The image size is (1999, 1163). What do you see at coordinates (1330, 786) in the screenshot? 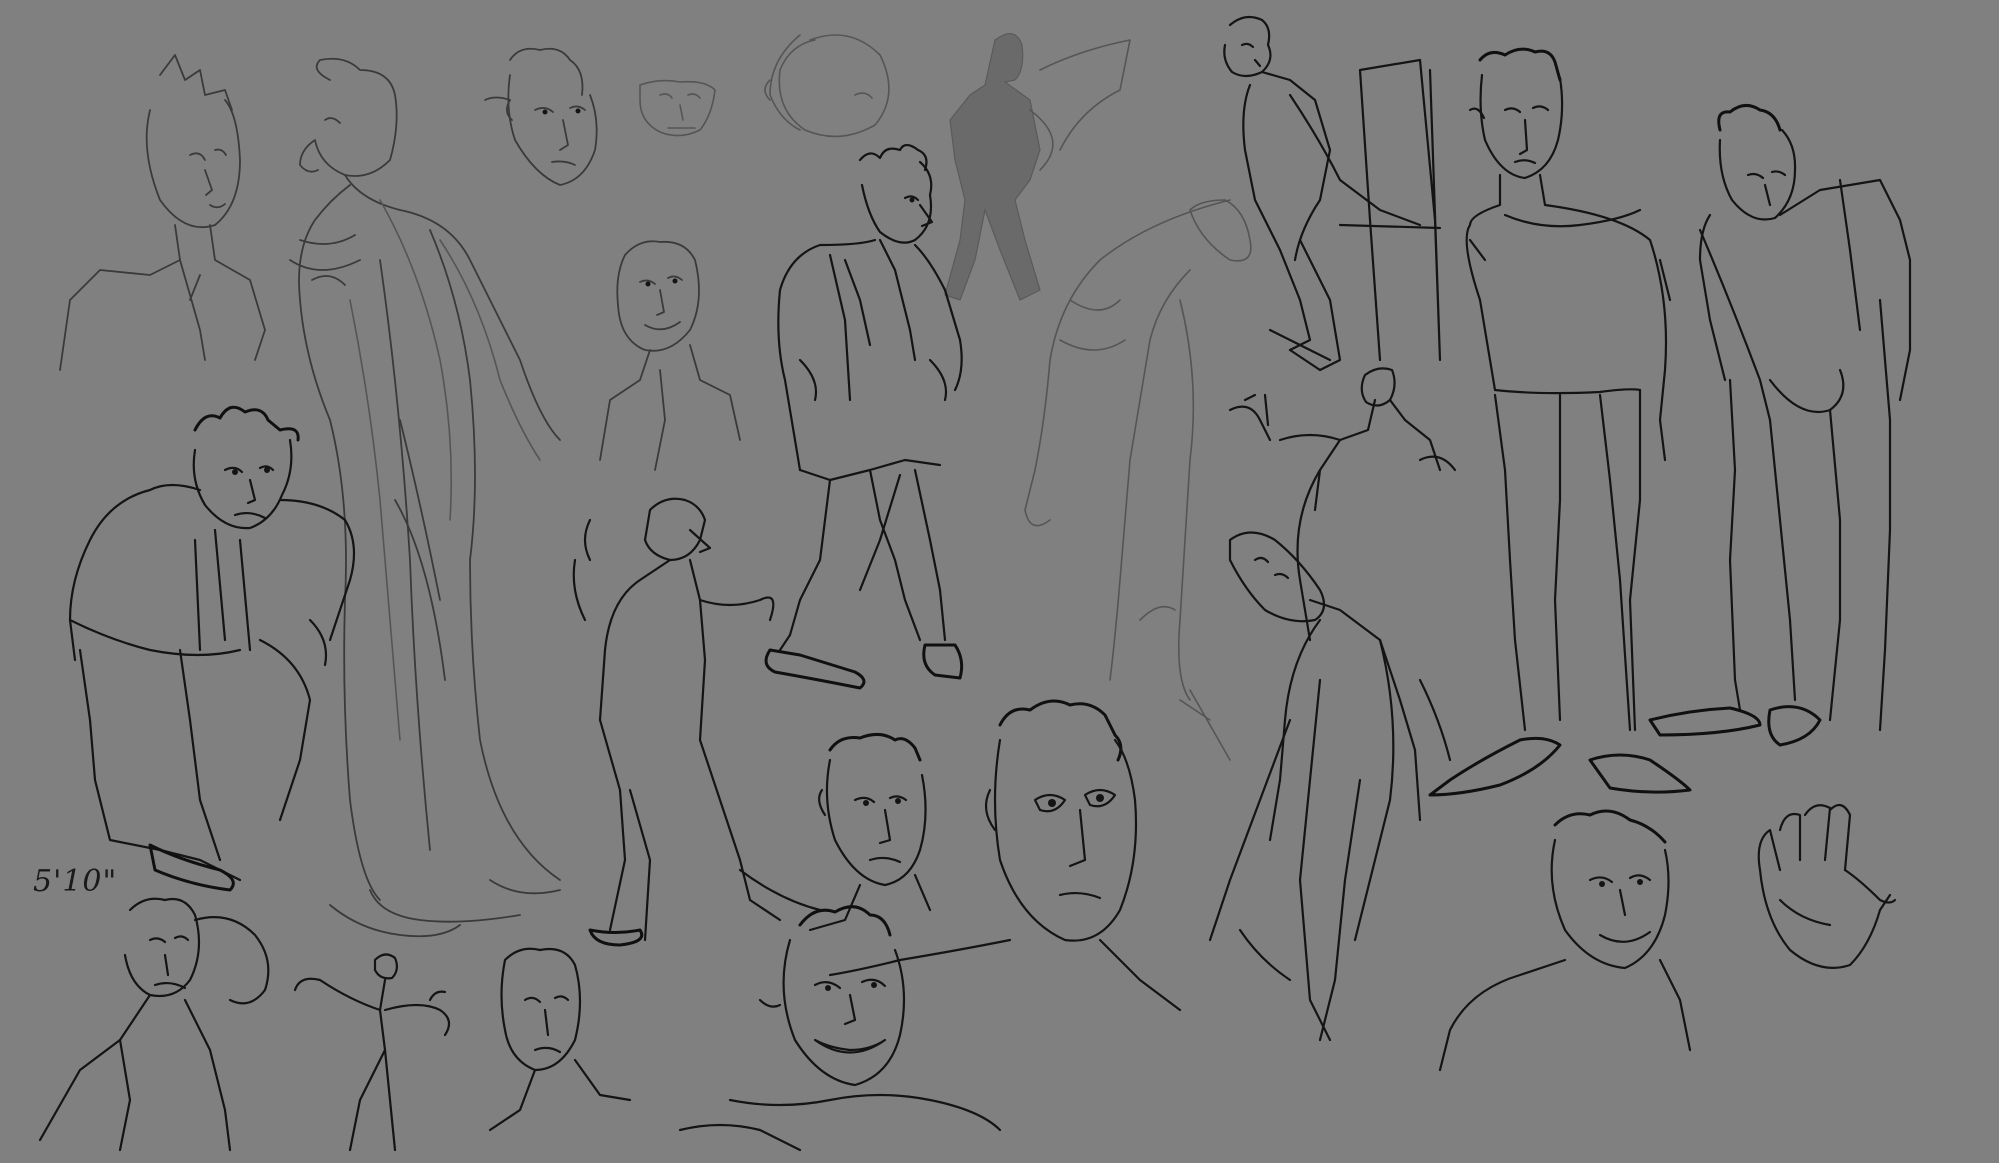
I see `sketch-bending-figure` at bounding box center [1330, 786].